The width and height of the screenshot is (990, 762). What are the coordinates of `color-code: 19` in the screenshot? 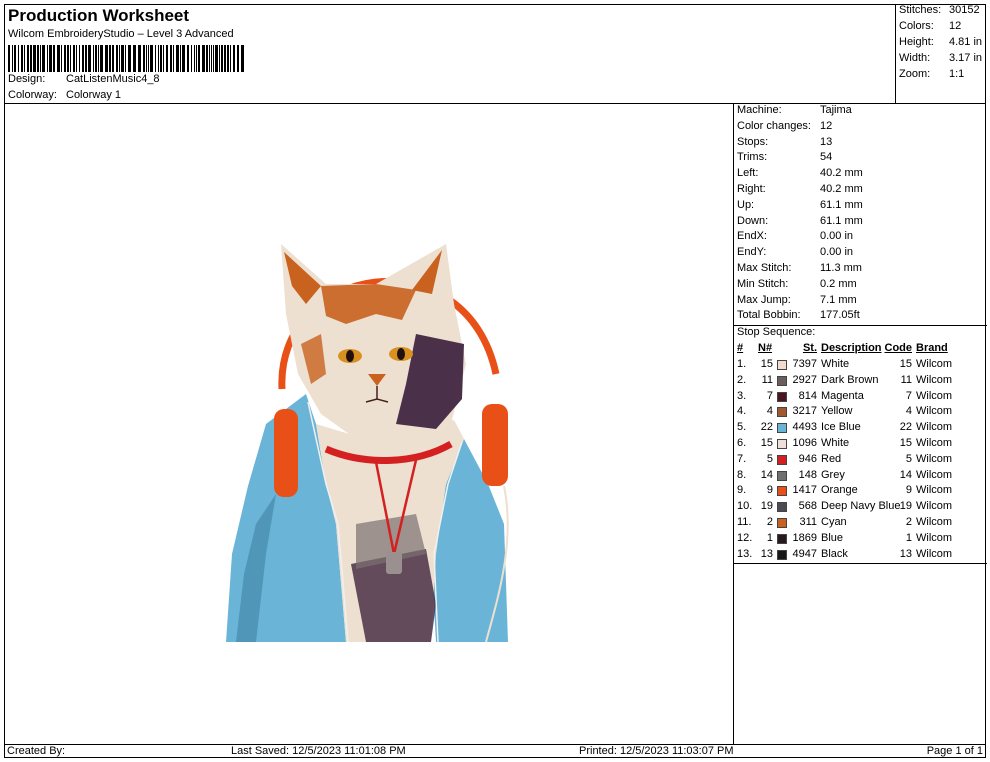 It's located at (905, 506).